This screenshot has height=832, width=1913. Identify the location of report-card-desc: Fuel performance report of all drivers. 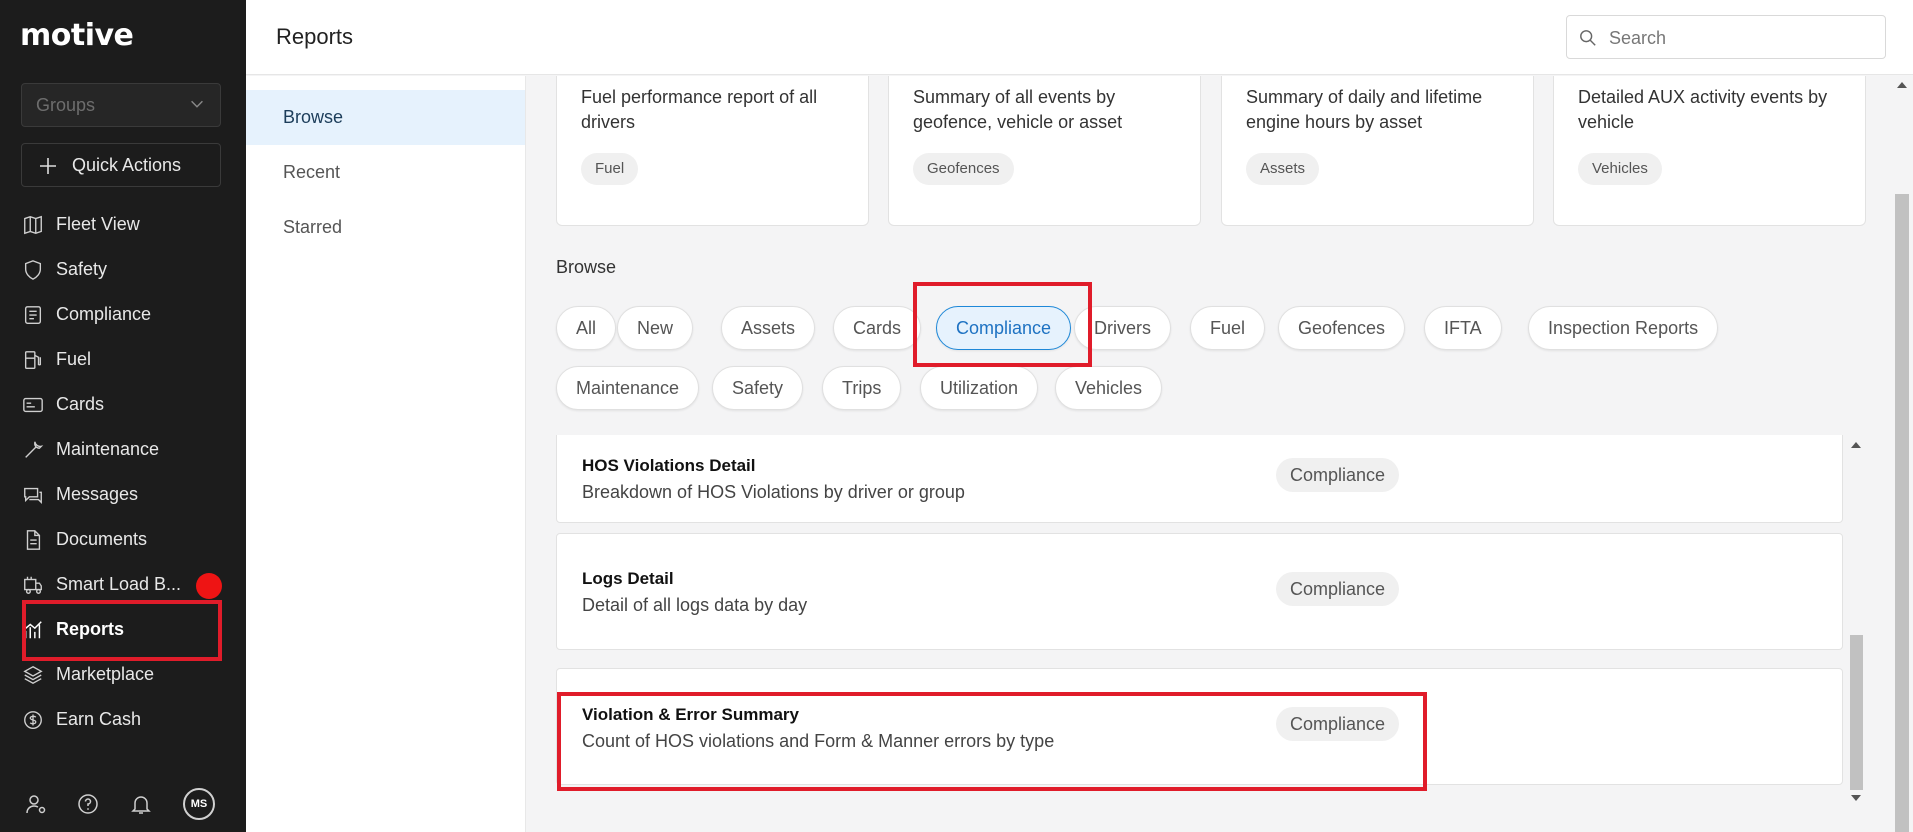
(699, 109).